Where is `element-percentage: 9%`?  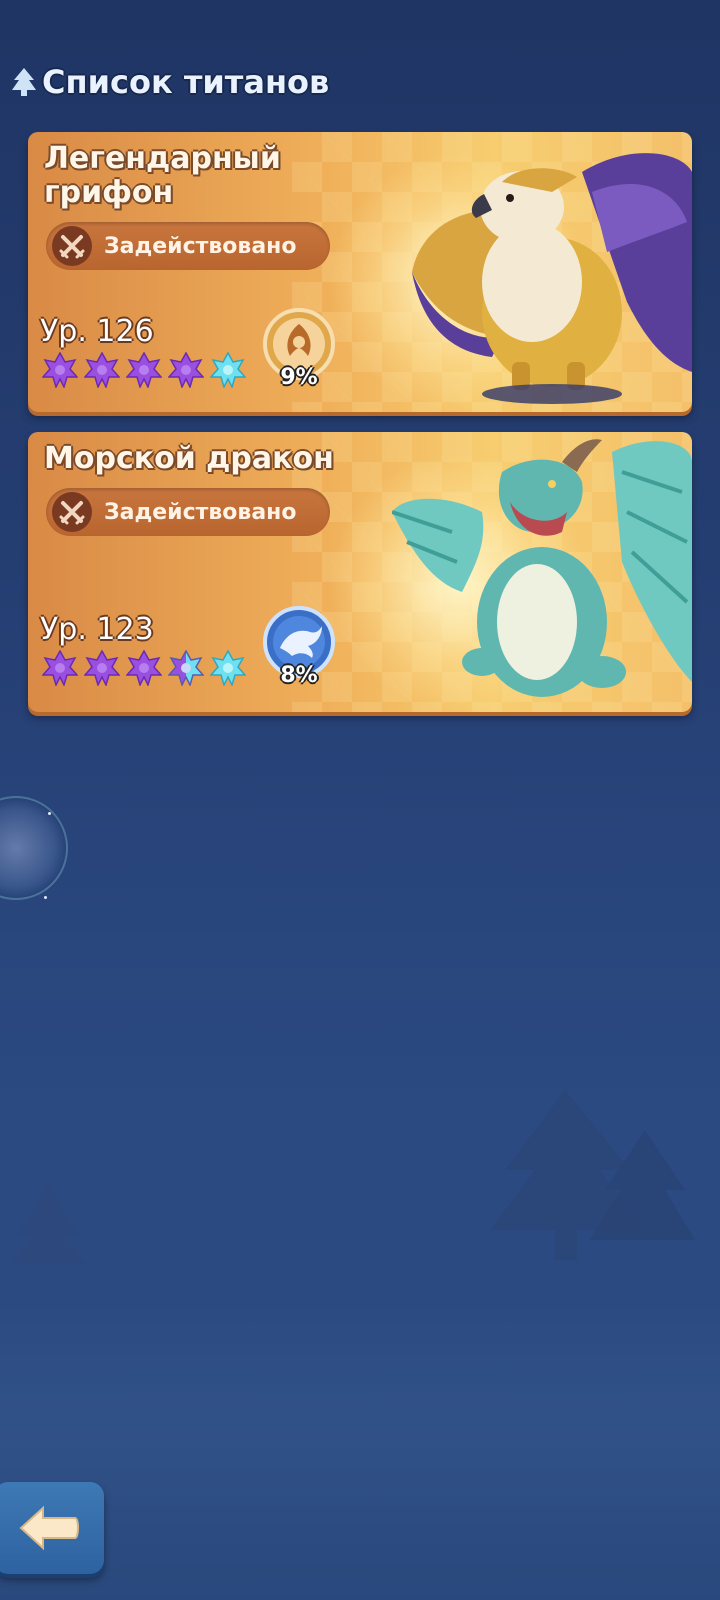
element-percentage: 9% is located at coordinates (299, 377).